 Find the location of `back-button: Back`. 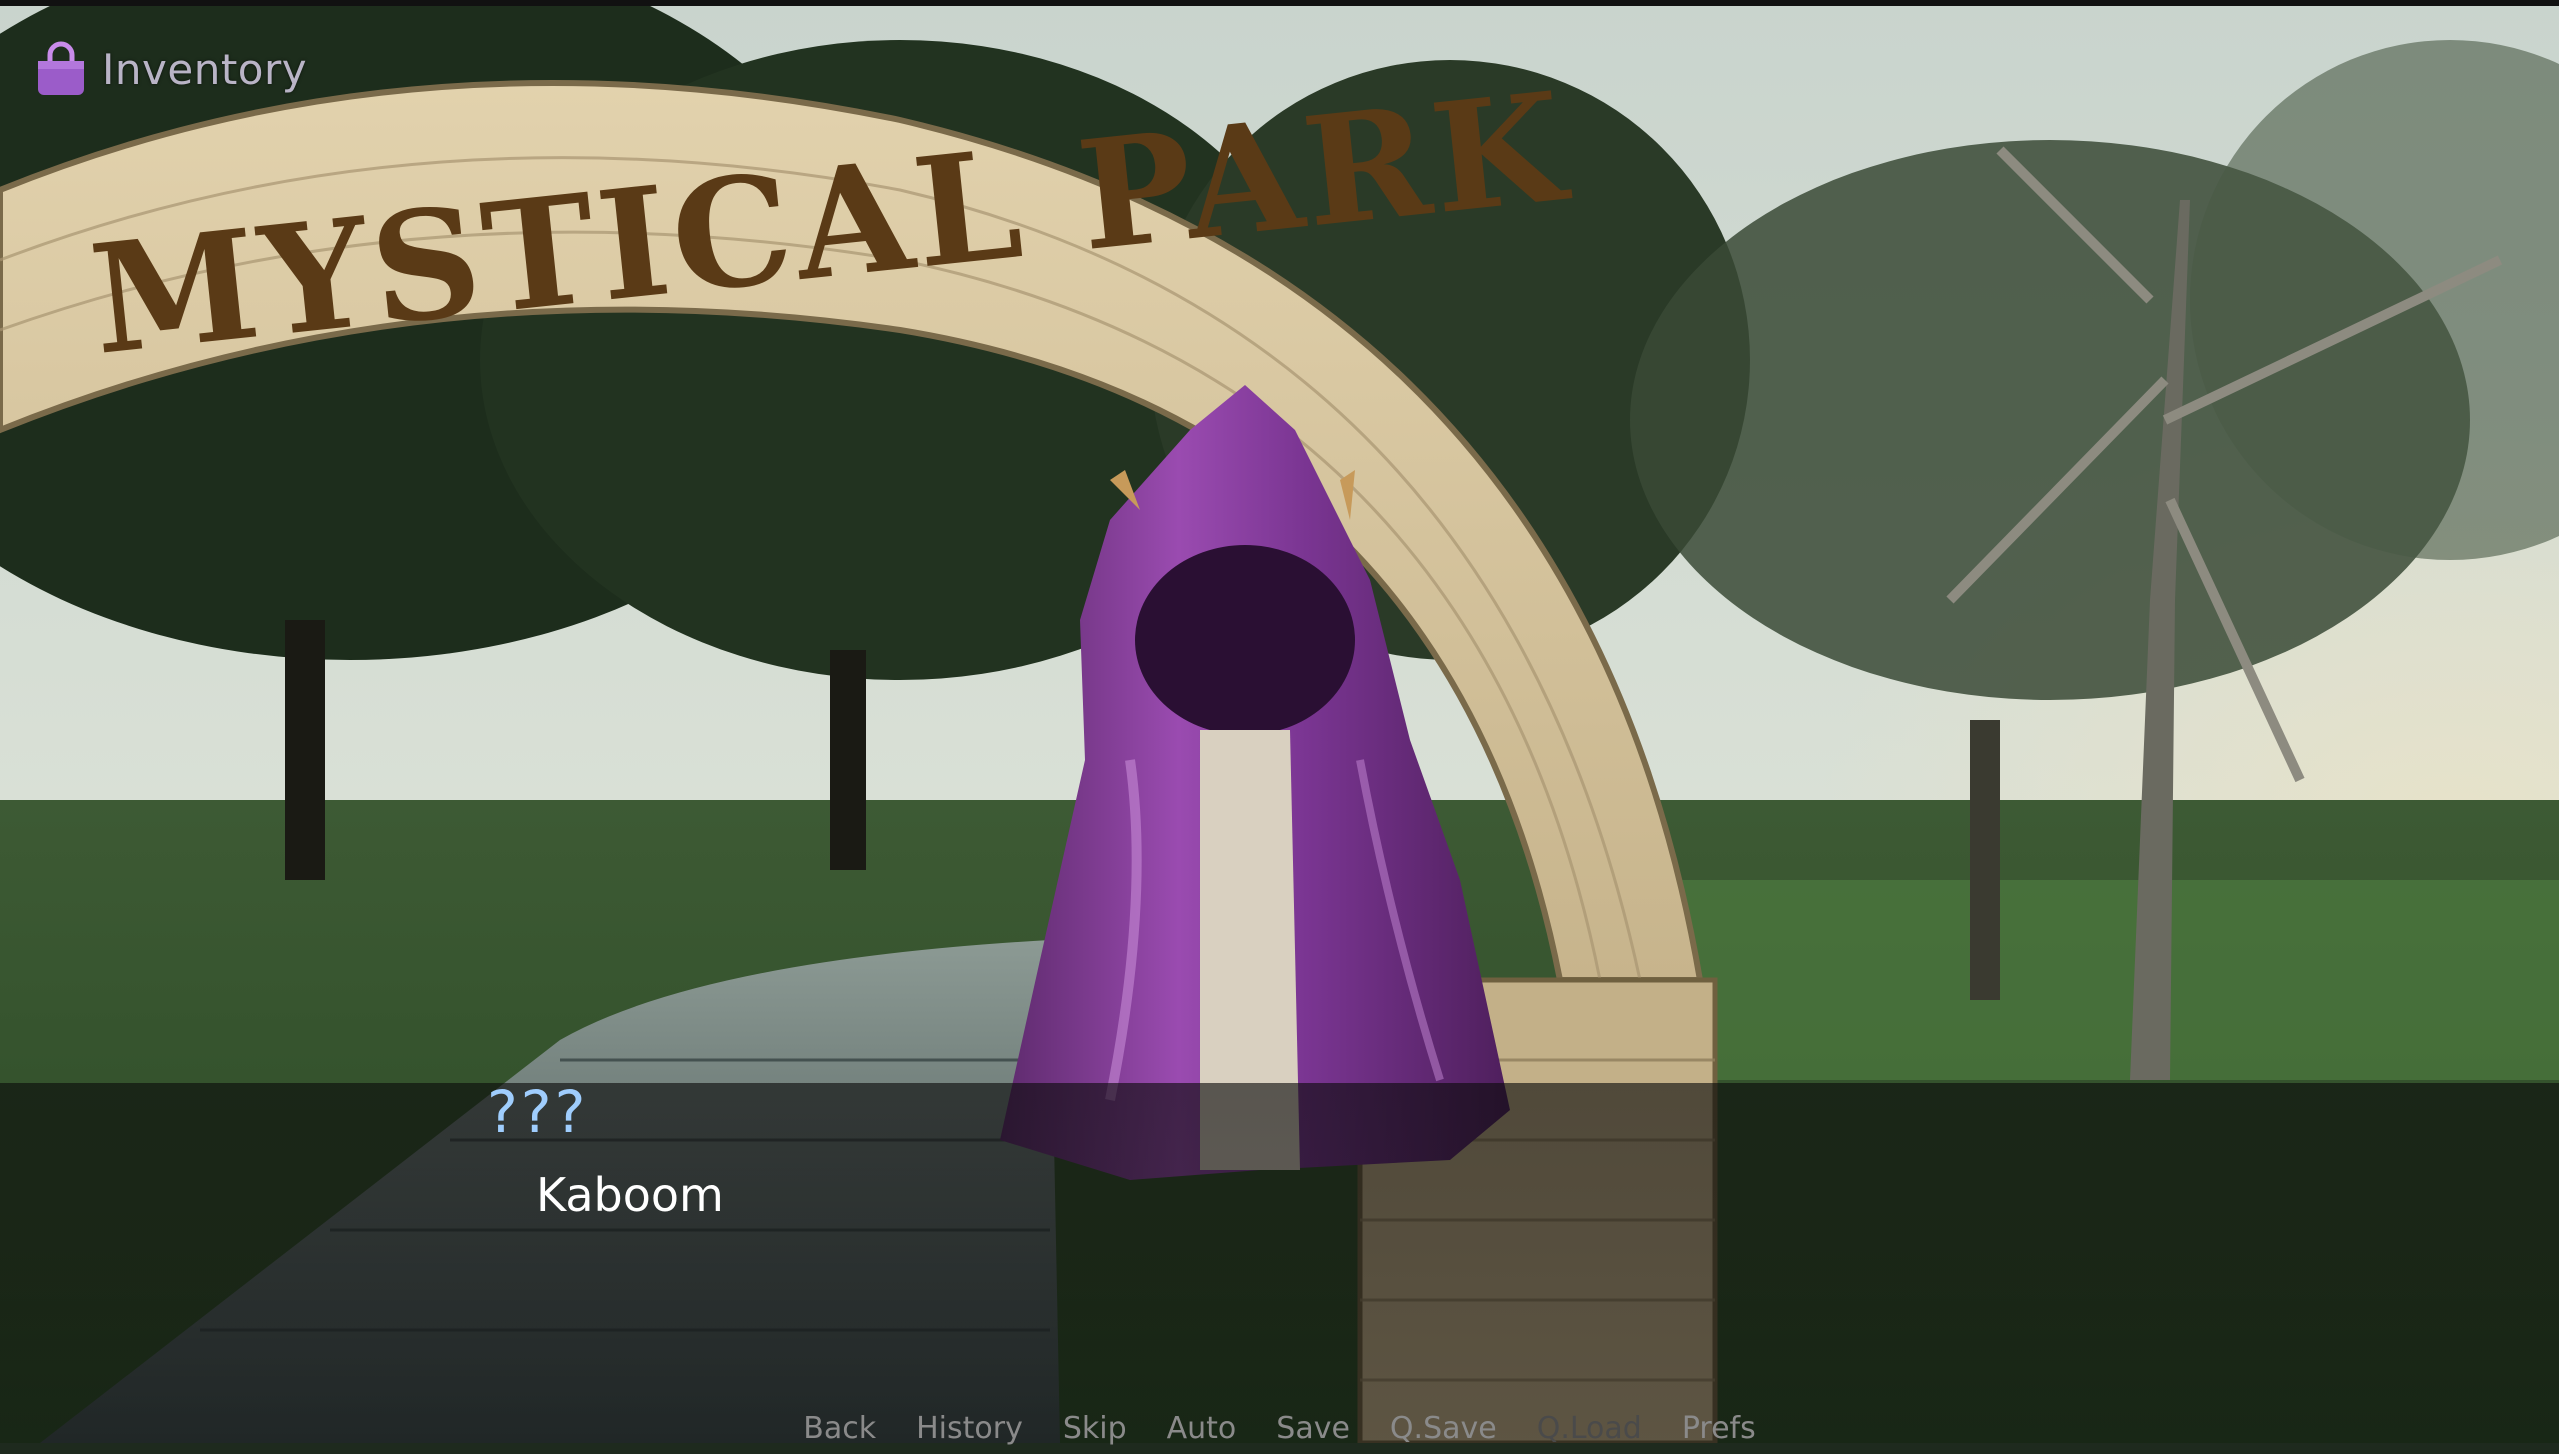

back-button: Back is located at coordinates (839, 1425).